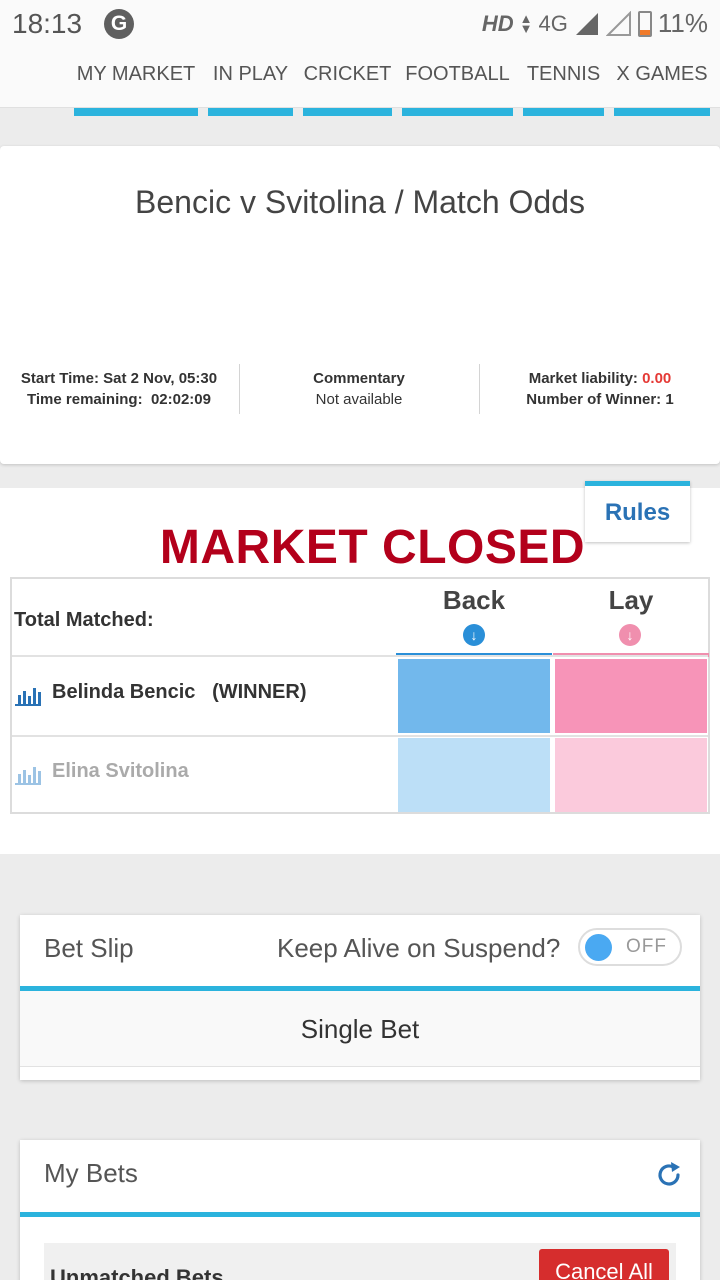 This screenshot has height=1280, width=720. I want to click on winner-tag: (WINNER), so click(259, 692).